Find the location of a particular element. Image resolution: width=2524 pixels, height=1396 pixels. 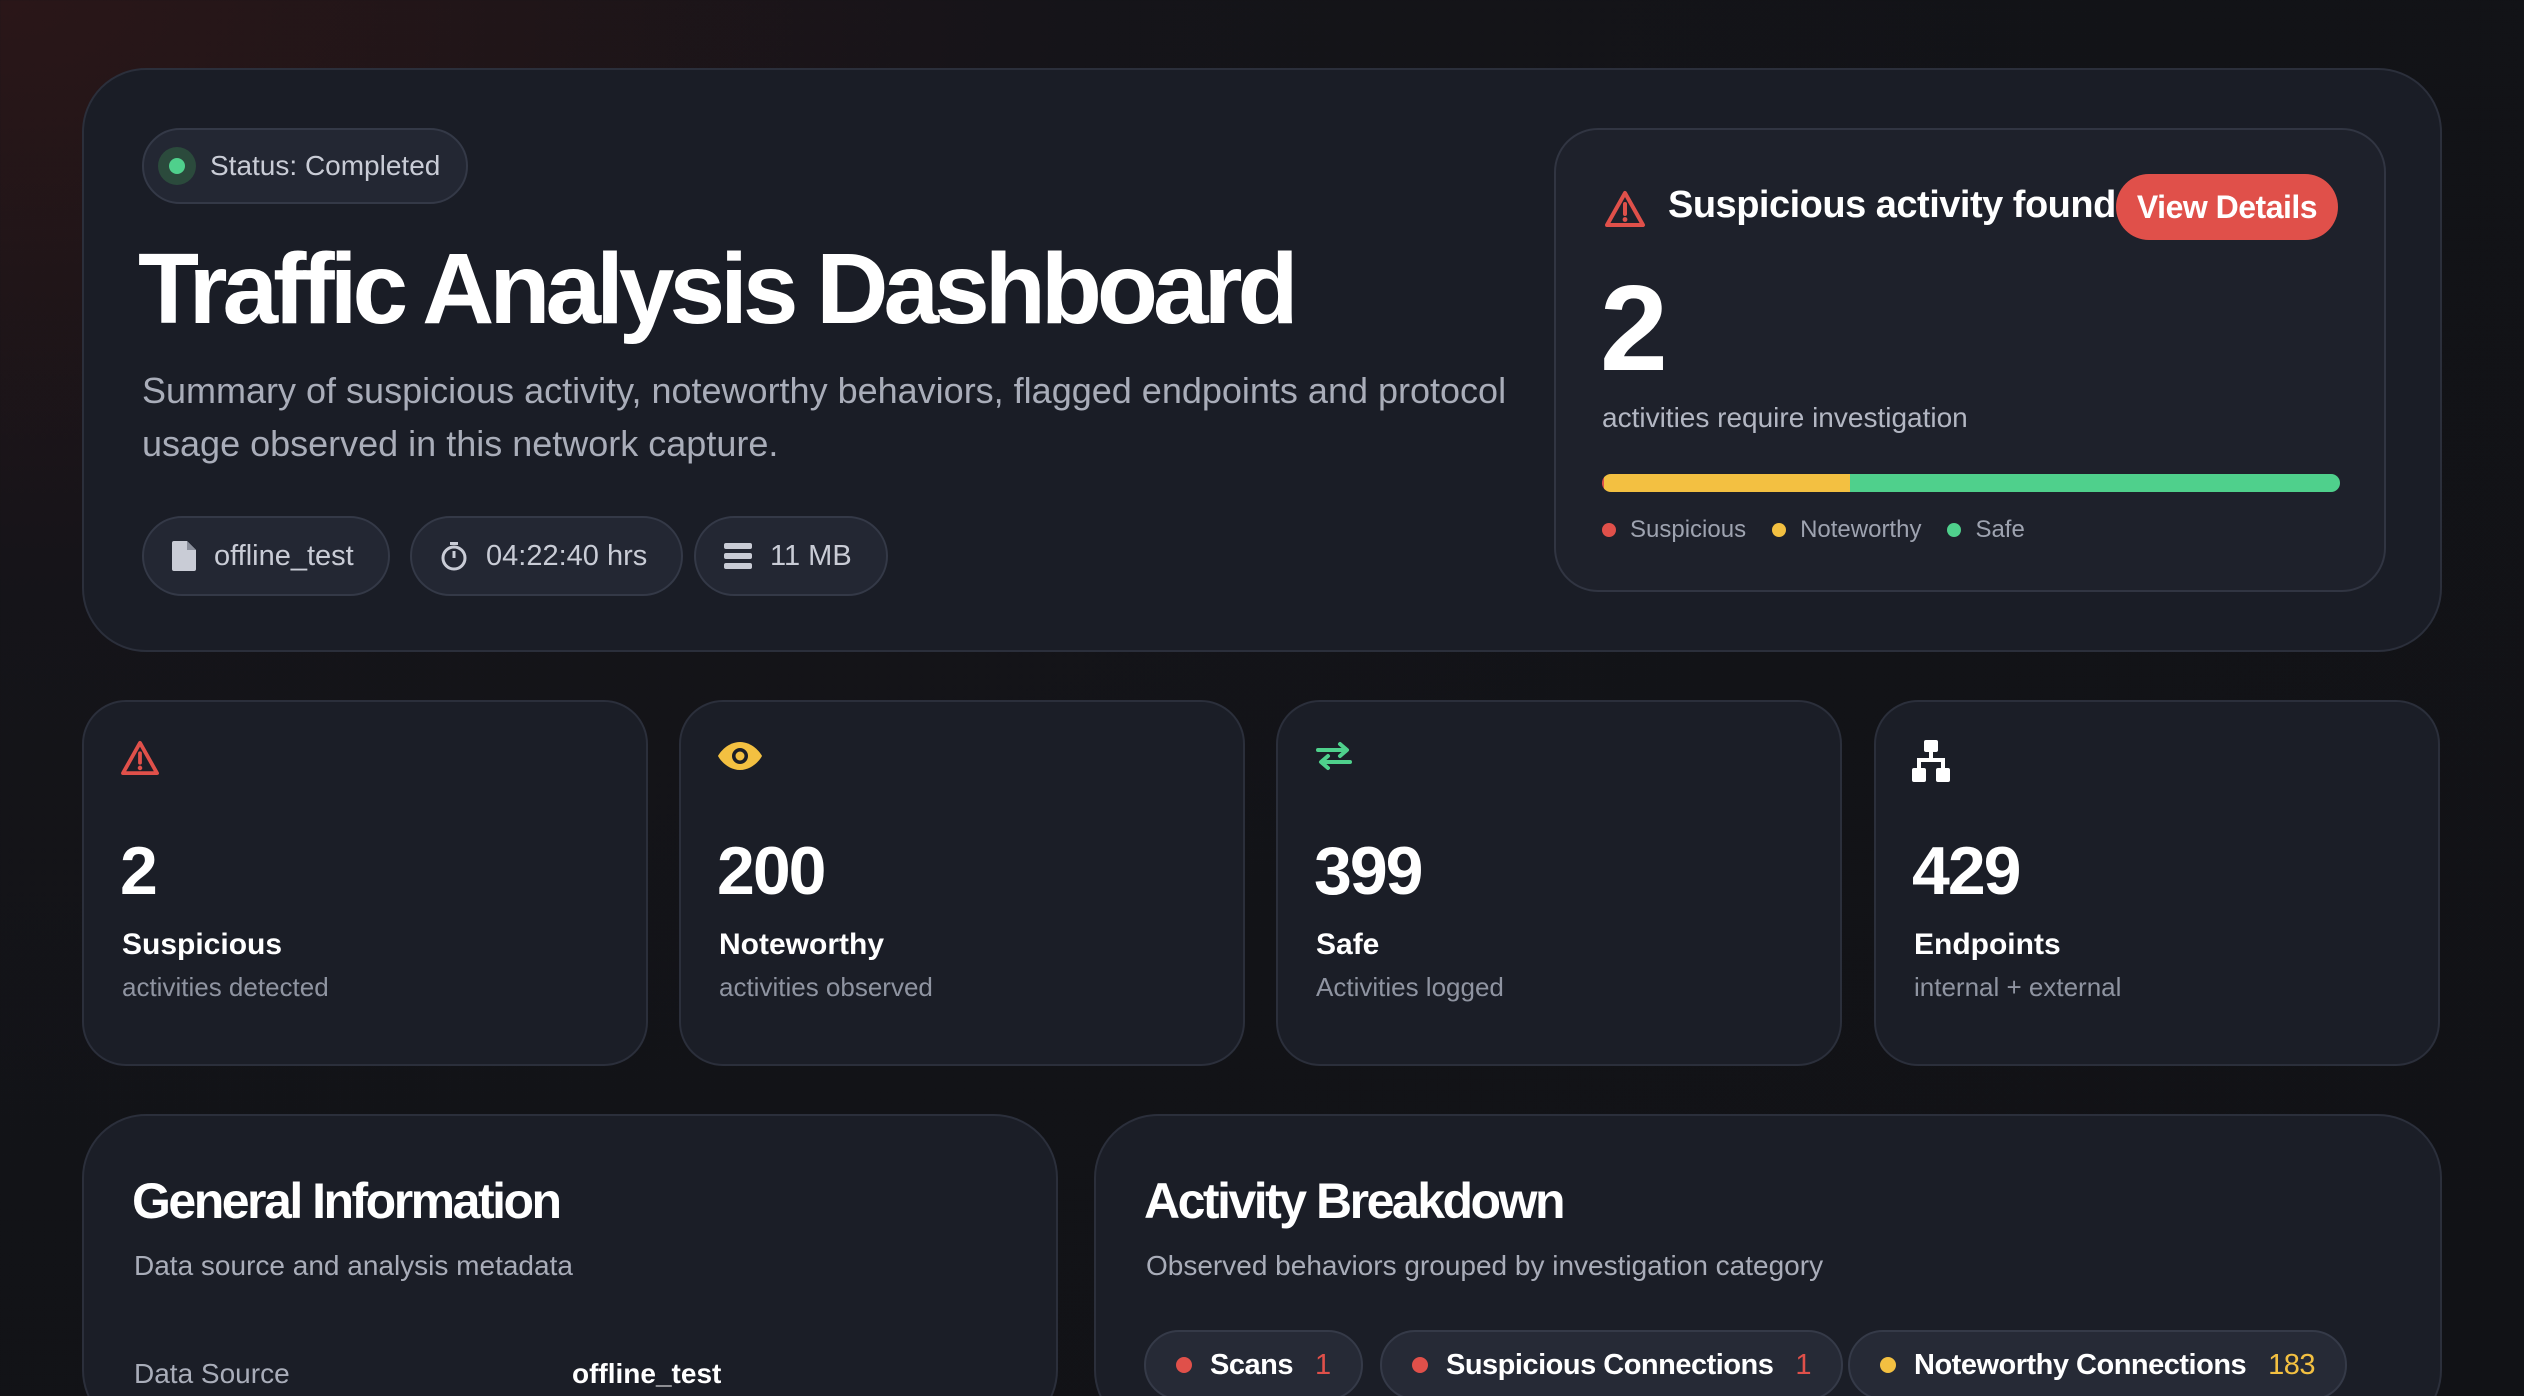

stat-subtext: Activities logged is located at coordinates (1410, 987).